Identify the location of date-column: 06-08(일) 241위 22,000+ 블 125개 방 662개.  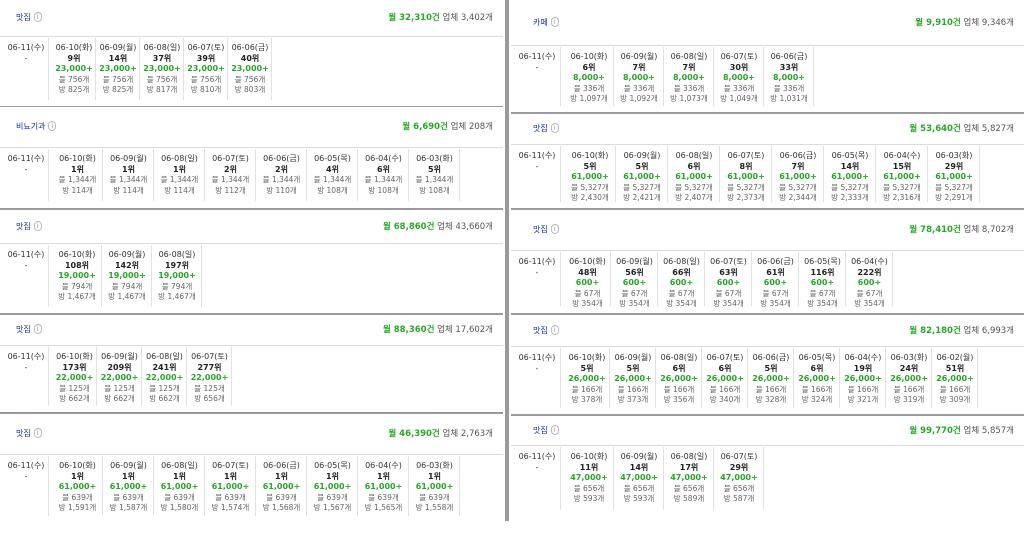
(164, 378).